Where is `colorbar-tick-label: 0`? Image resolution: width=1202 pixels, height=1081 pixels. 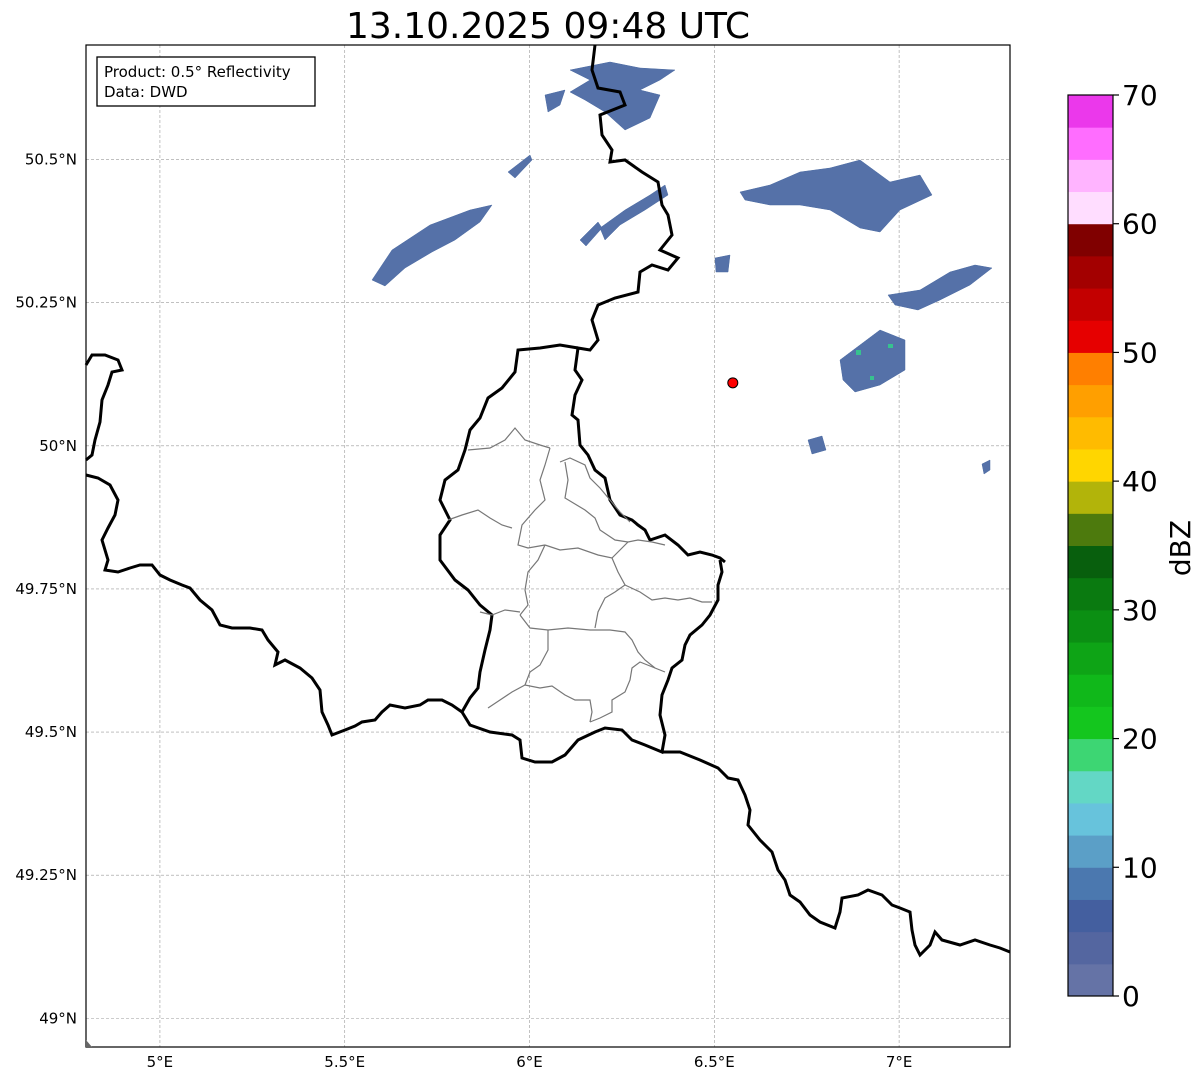 colorbar-tick-label: 0 is located at coordinates (1131, 996).